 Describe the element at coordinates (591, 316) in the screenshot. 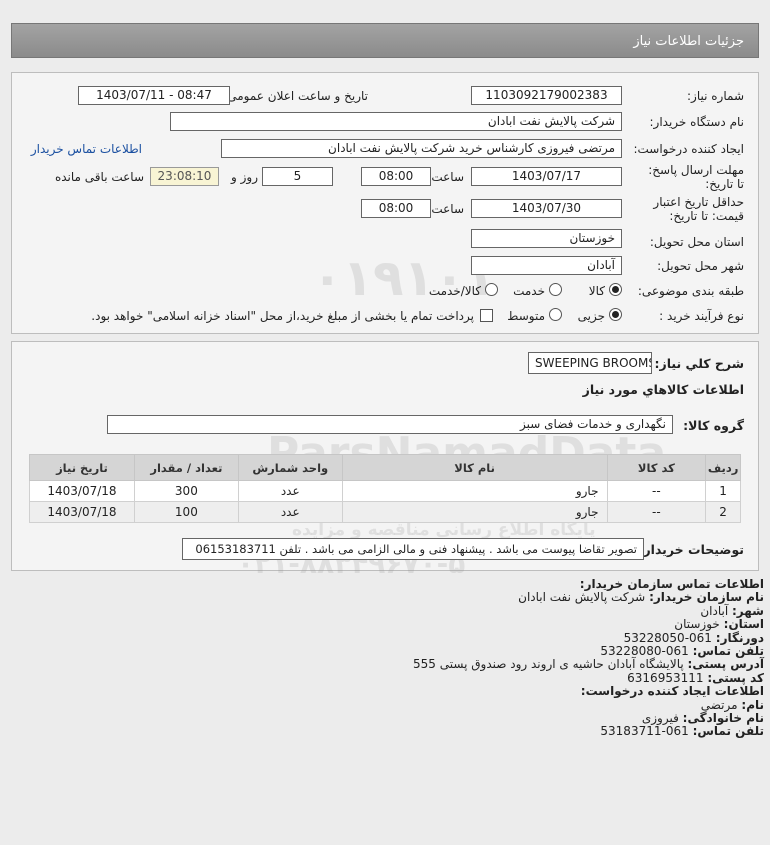

I see `process-small-label: جزیی` at that location.